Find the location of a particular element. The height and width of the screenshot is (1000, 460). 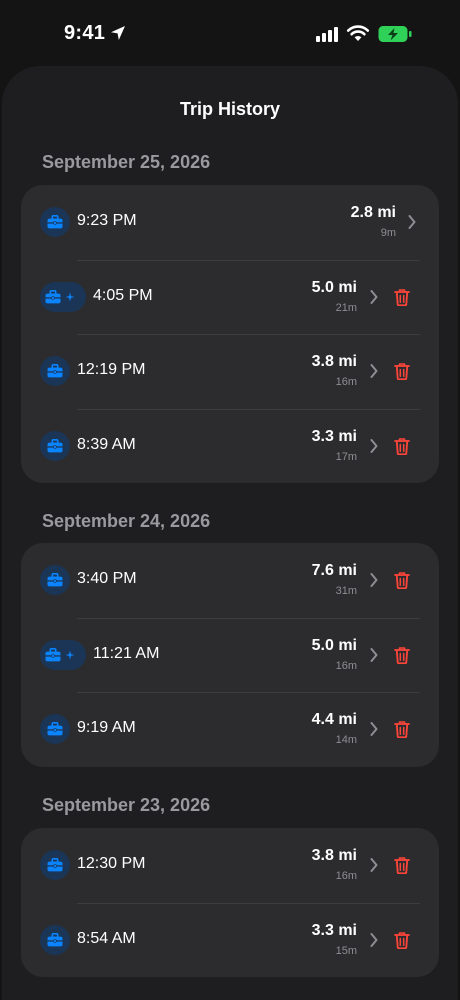

trip-time: 8:54 AM is located at coordinates (106, 938).